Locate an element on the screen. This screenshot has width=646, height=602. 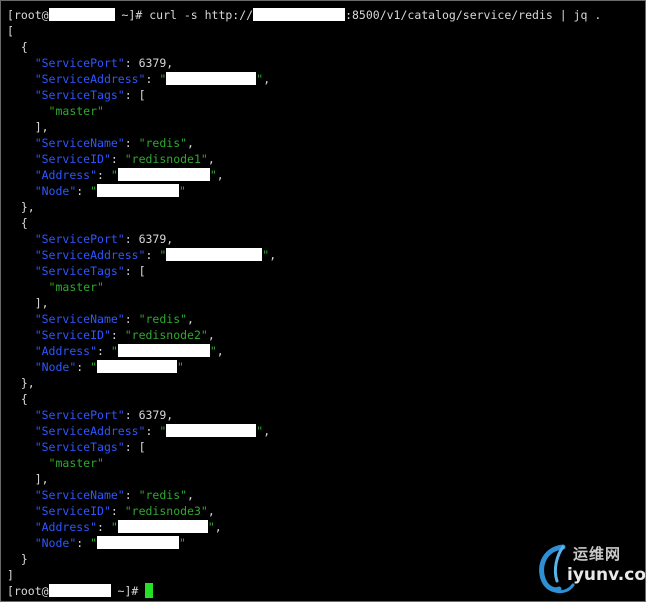
command-text: curl -s http:// is located at coordinates (201, 15).